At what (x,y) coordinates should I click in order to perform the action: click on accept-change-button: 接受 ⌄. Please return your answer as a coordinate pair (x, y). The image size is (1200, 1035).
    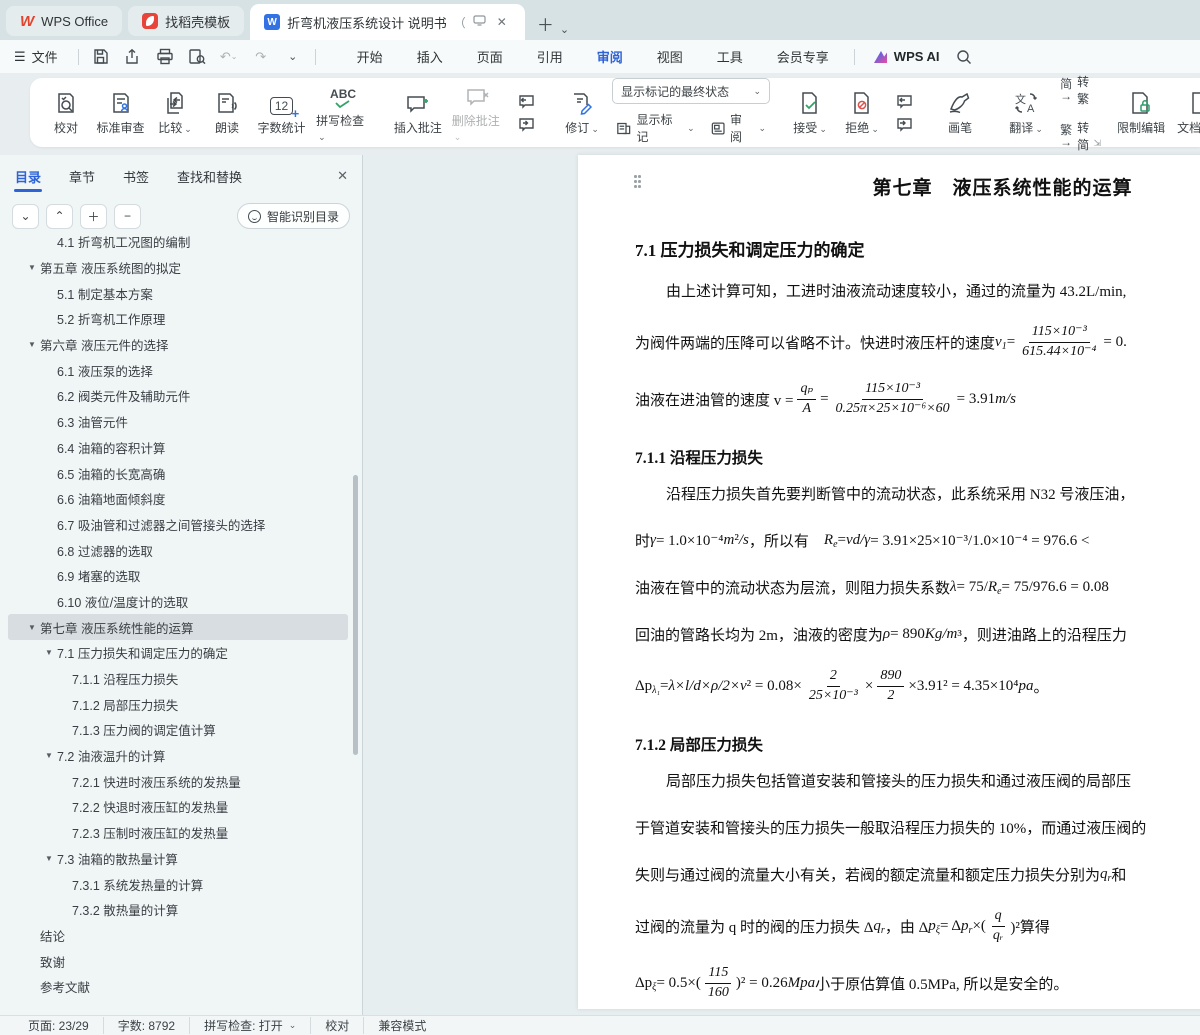
    Looking at the image, I should click on (810, 112).